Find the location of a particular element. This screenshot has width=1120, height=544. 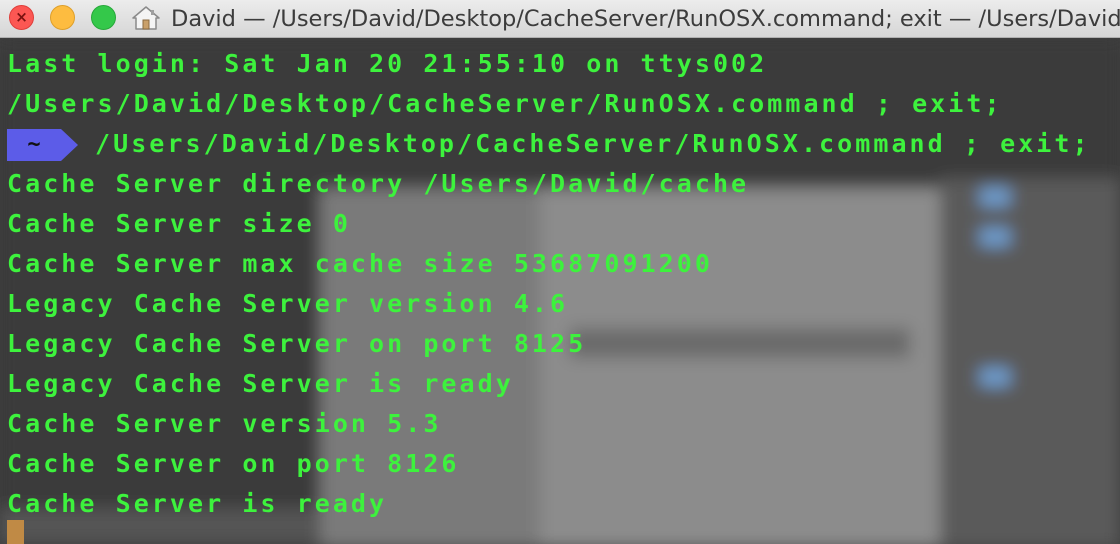

output-line: Legacy Cache Server version 4.6 is located at coordinates (288, 303).